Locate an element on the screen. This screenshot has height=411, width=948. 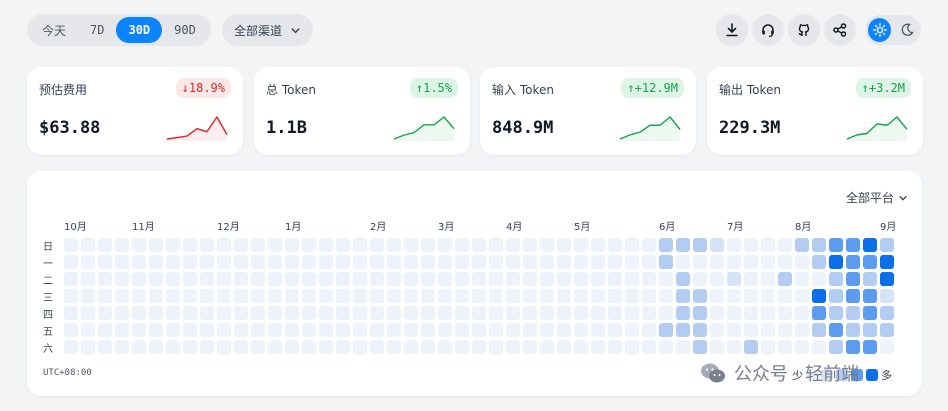
platform-select: 全部平台 is located at coordinates (877, 197).